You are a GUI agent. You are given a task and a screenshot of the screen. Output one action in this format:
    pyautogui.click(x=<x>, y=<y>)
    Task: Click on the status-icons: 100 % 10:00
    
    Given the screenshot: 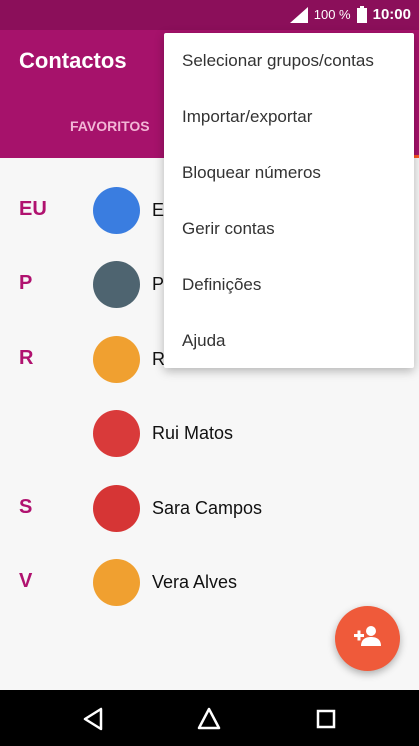 What is the action you would take?
    pyautogui.click(x=350, y=14)
    